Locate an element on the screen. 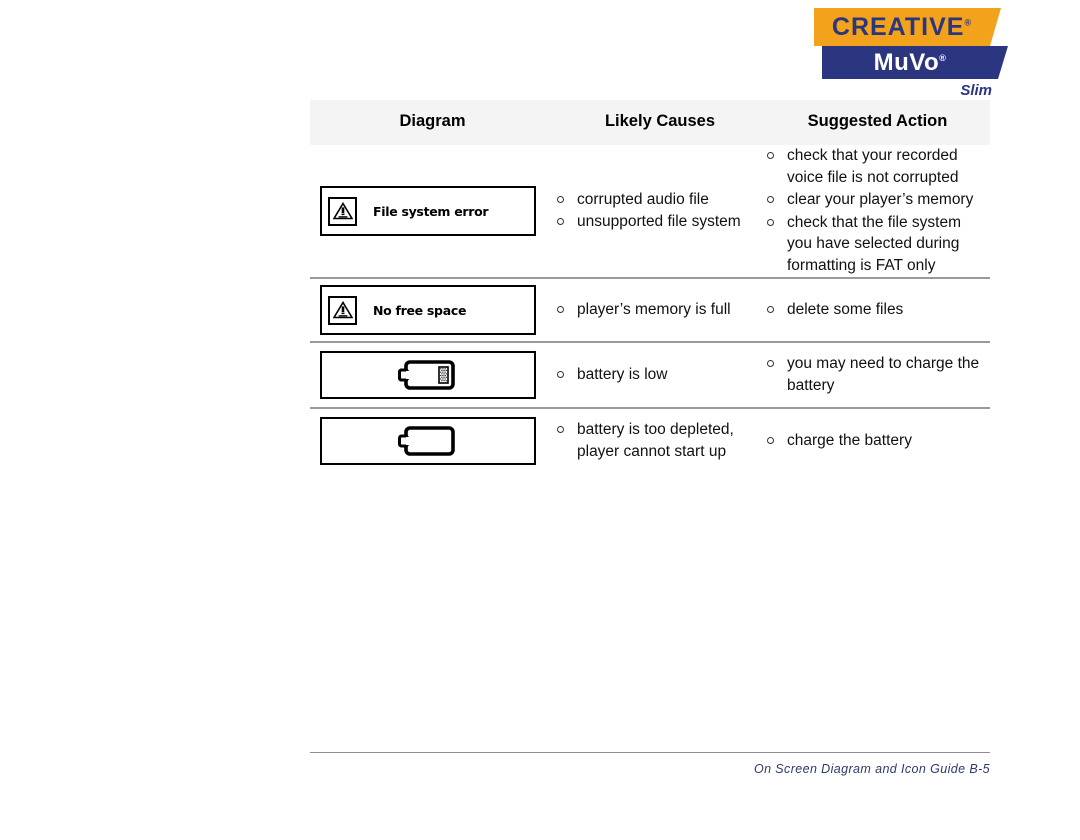 The height and width of the screenshot is (840, 1080). lcd-screen-file-system-error: File system error is located at coordinates (428, 211).